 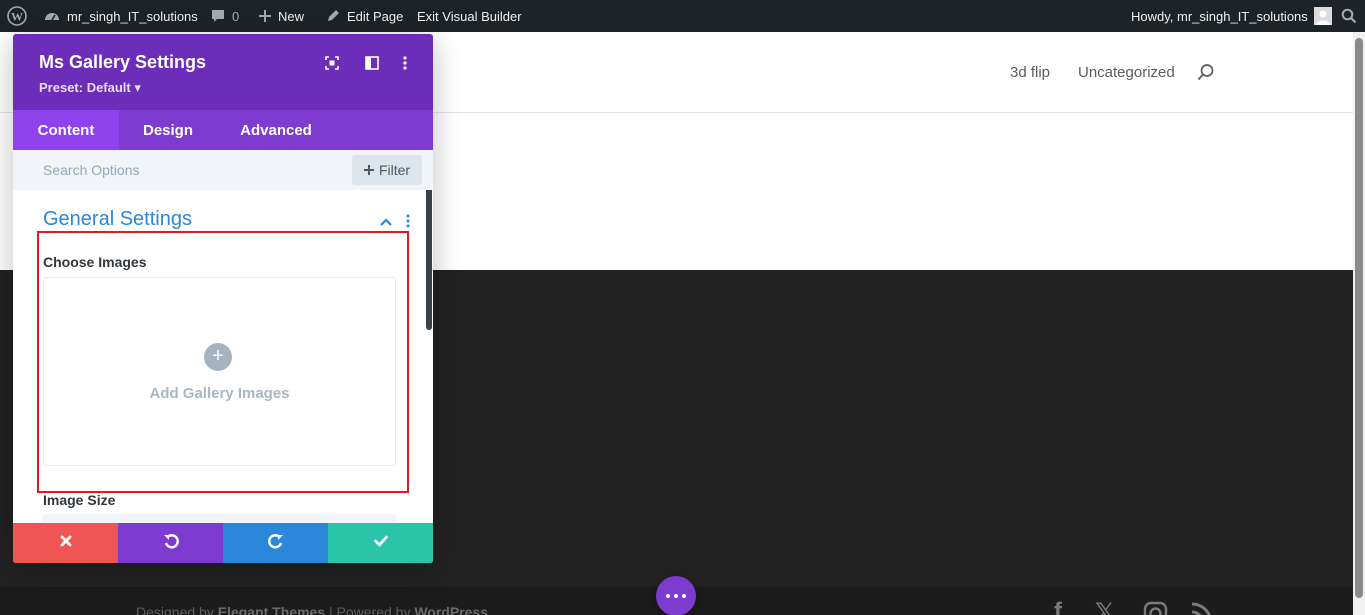 What do you see at coordinates (181, 170) in the screenshot?
I see `search-options-input` at bounding box center [181, 170].